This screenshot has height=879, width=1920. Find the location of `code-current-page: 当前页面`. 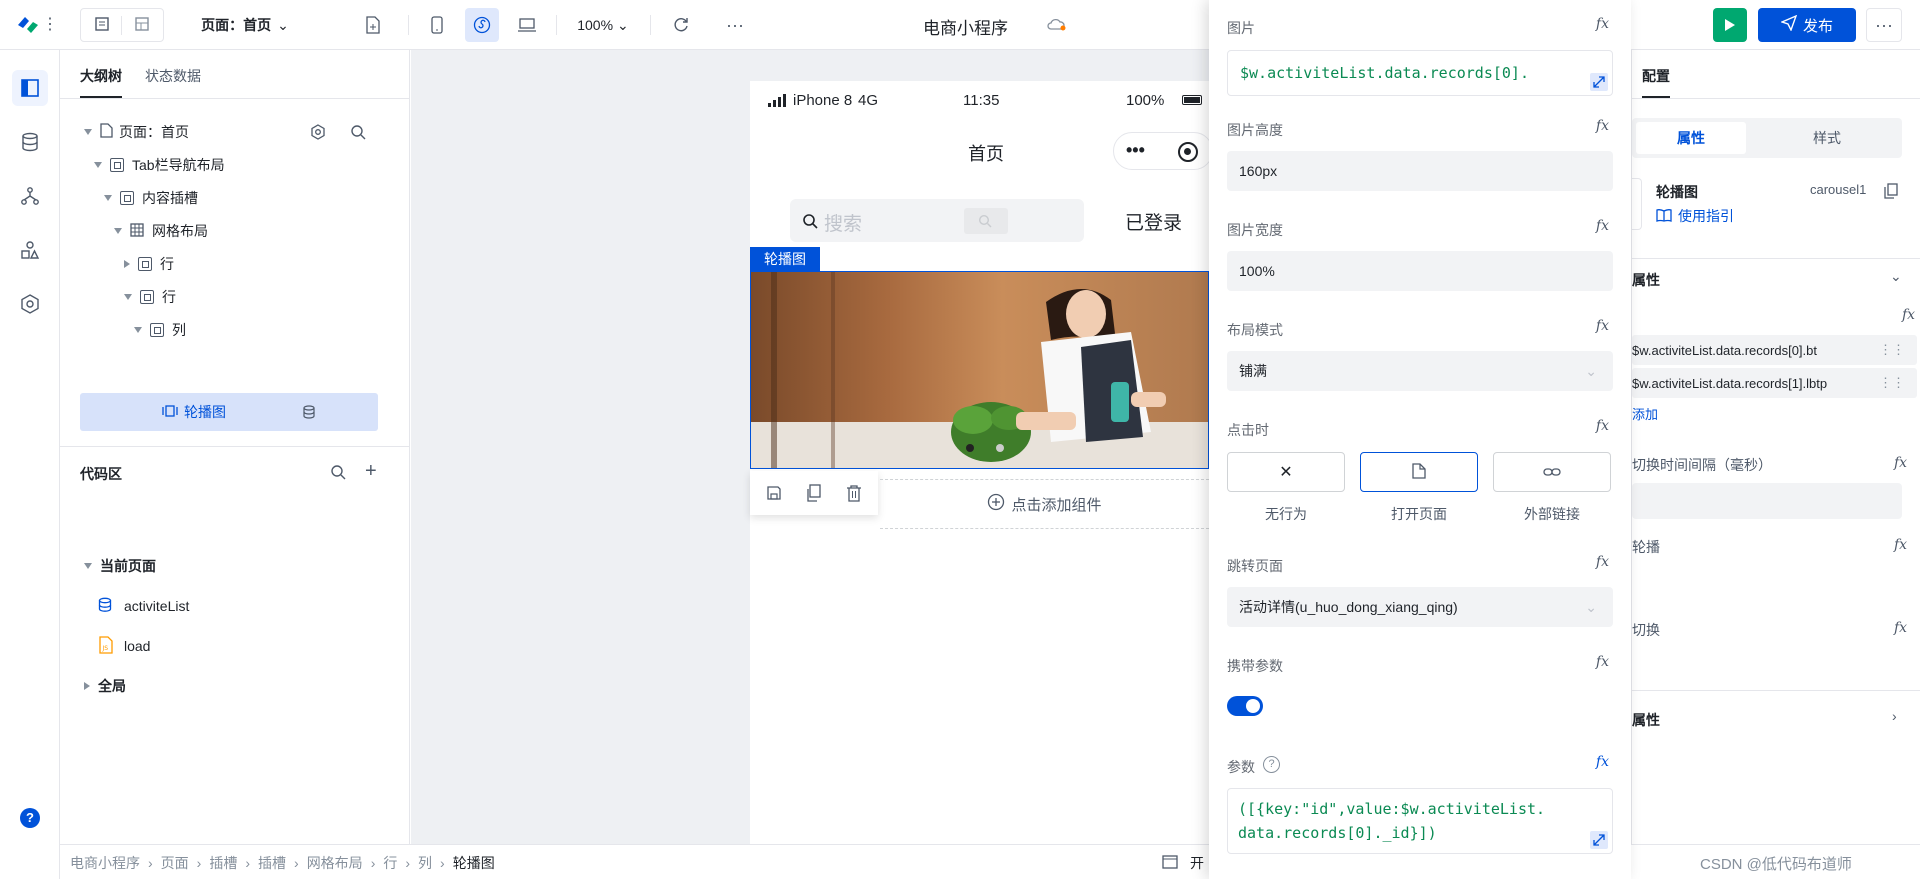

code-current-page: 当前页面 is located at coordinates (230, 566).